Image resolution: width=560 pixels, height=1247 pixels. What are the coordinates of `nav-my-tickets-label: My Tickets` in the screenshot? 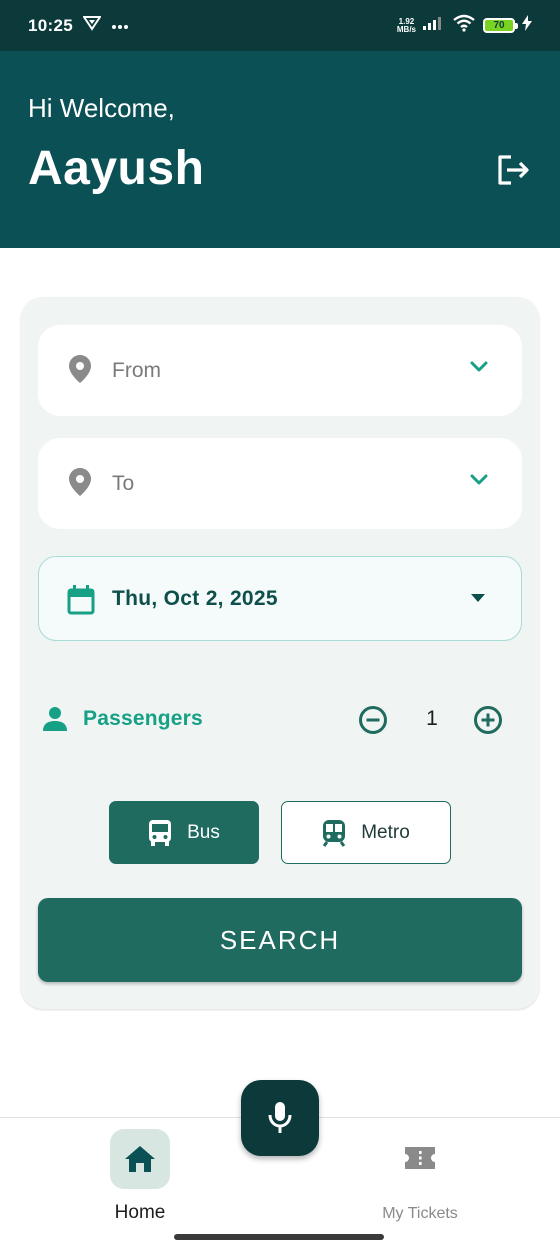 It's located at (420, 1213).